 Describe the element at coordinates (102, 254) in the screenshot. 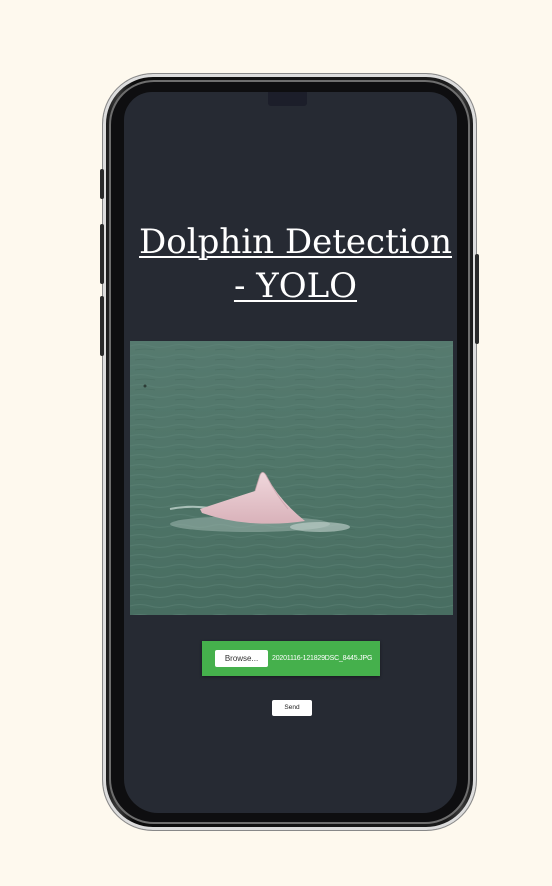

I see `volume-up-button` at that location.